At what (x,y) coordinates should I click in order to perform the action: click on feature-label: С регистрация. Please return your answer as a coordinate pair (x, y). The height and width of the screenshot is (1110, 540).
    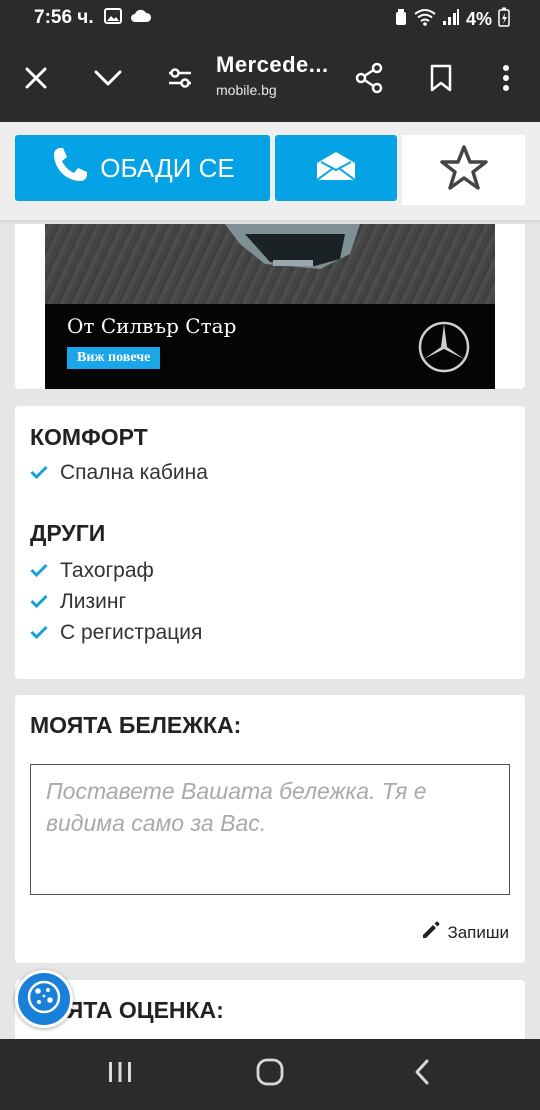
    Looking at the image, I should click on (131, 632).